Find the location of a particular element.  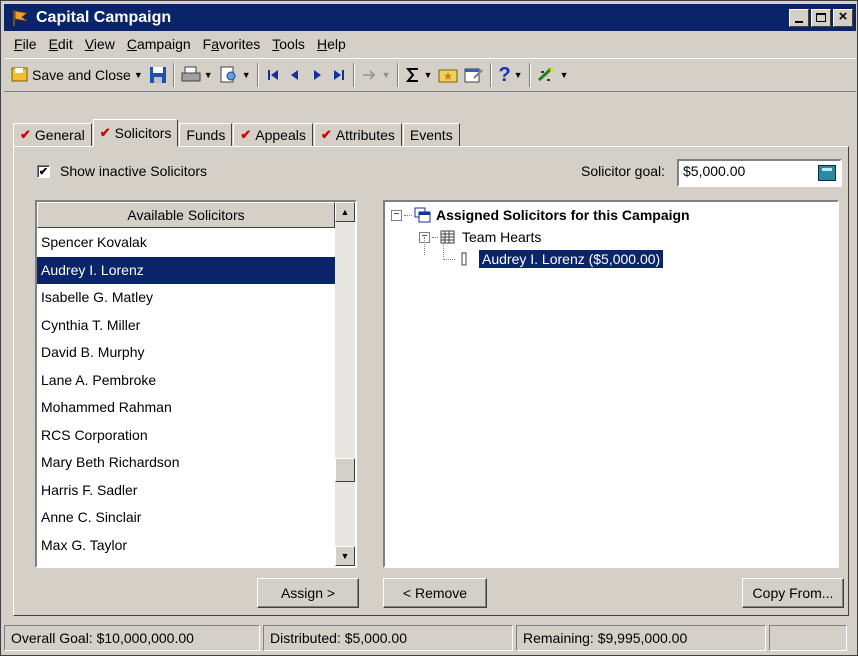

tree-team-node: − Team Hearts is located at coordinates (480, 237).